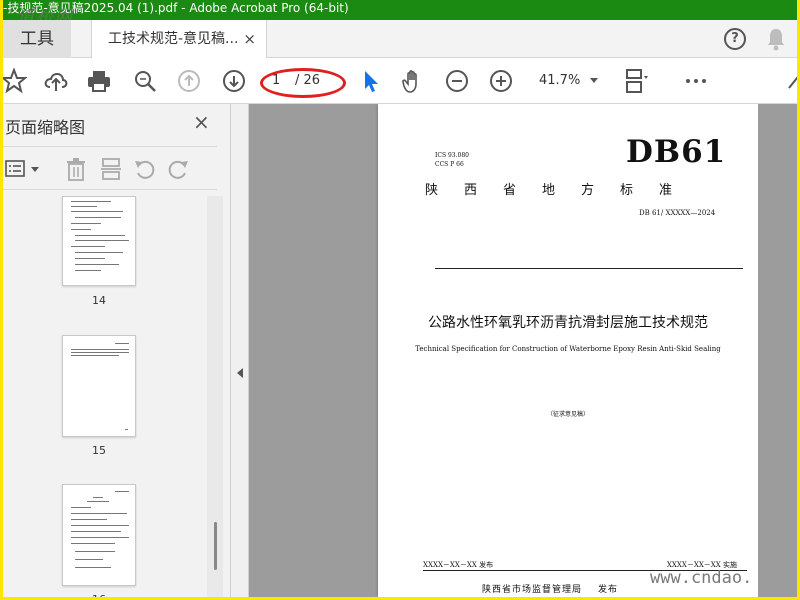 This screenshot has width=800, height=600. I want to click on thumbnail-label-14: 14, so click(99, 300).